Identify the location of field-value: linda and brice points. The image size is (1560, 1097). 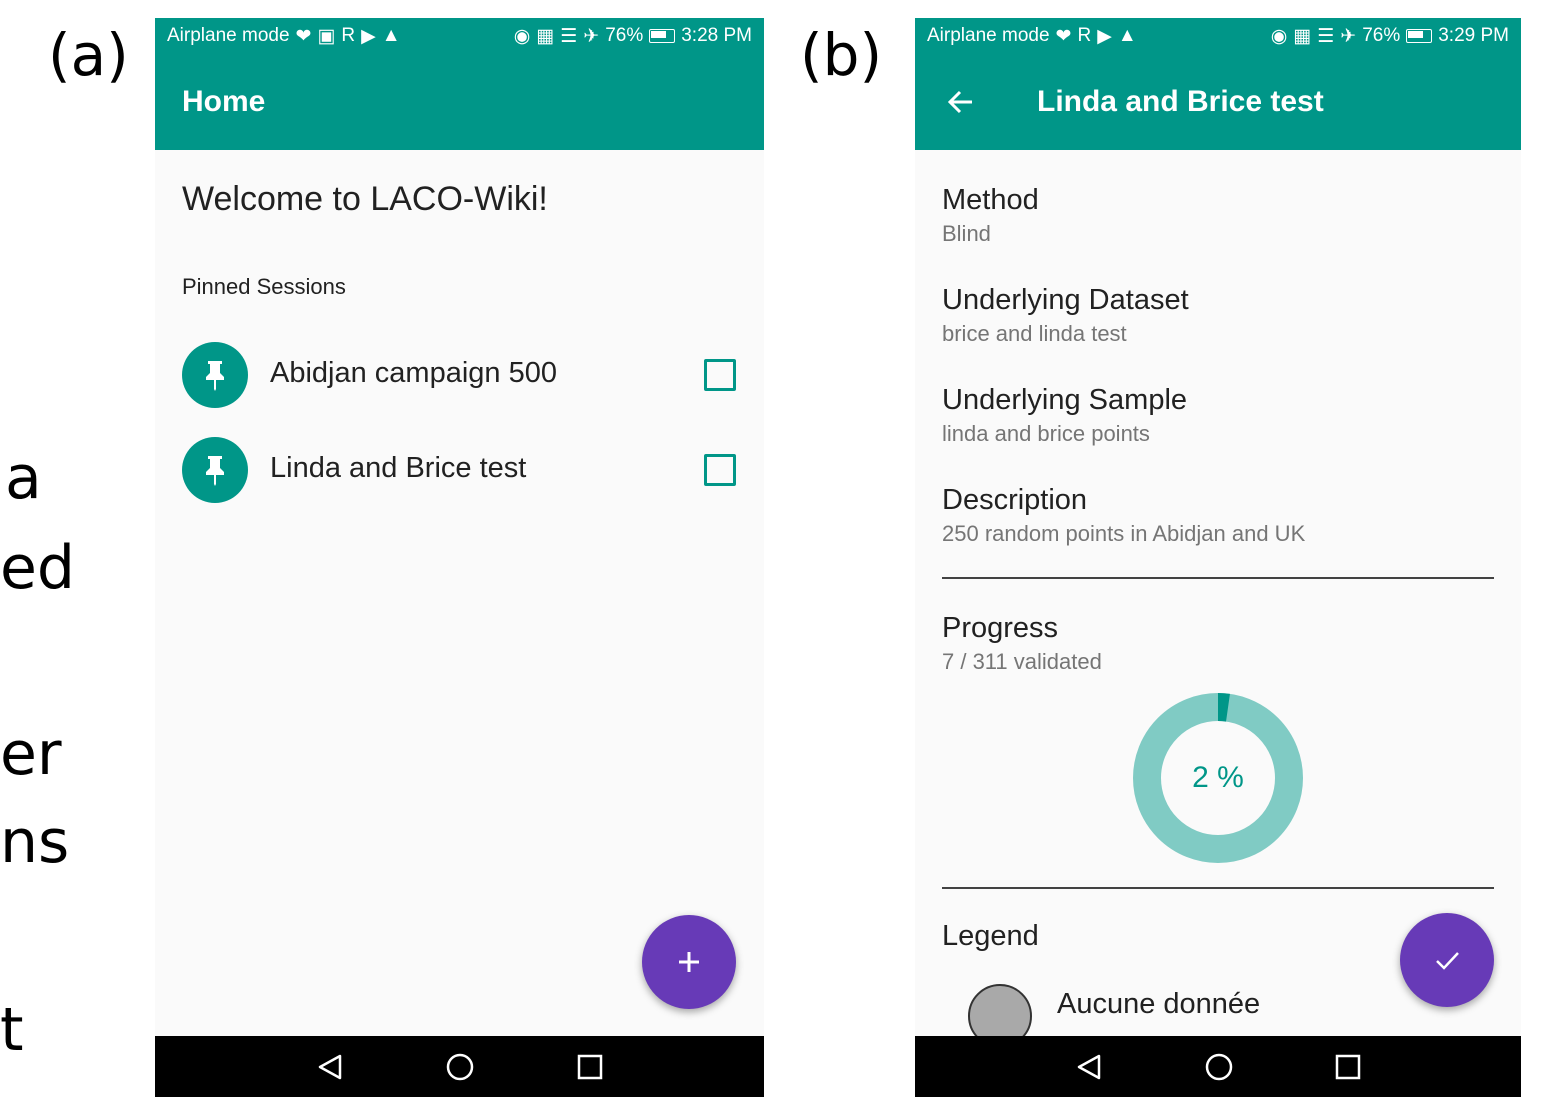
(1046, 433).